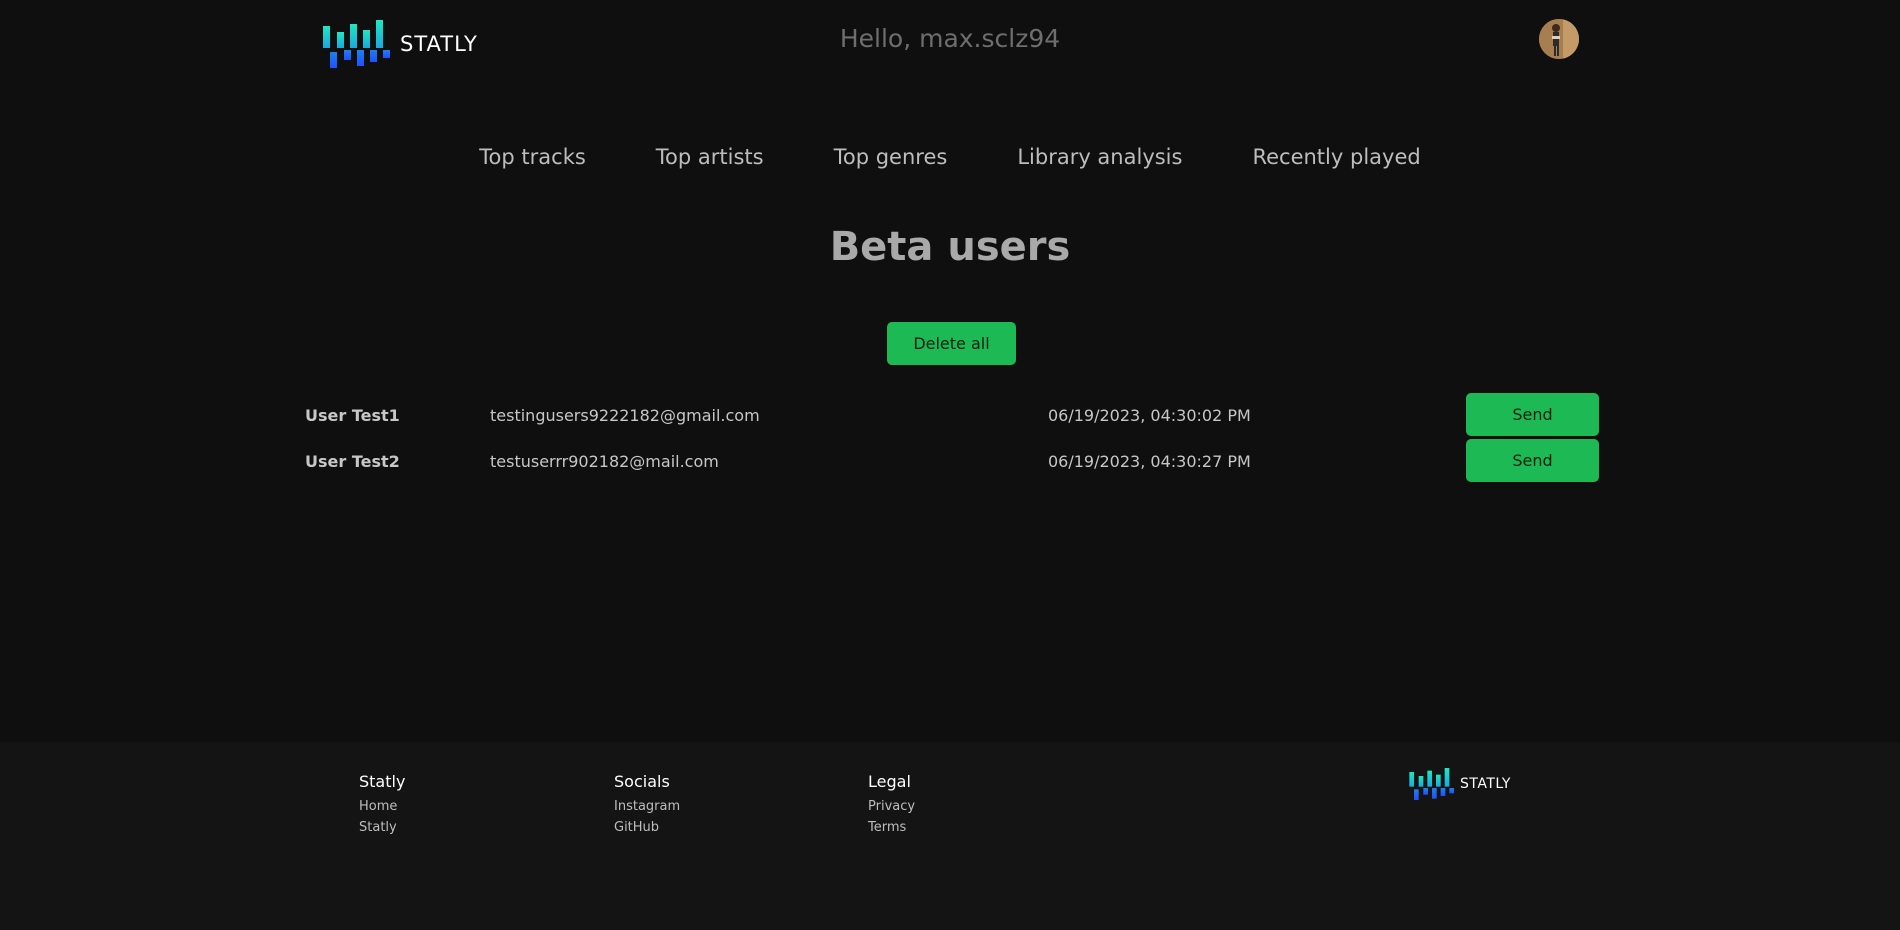 Image resolution: width=1900 pixels, height=930 pixels. What do you see at coordinates (710, 157) in the screenshot?
I see `nav-top-artists: Top artists` at bounding box center [710, 157].